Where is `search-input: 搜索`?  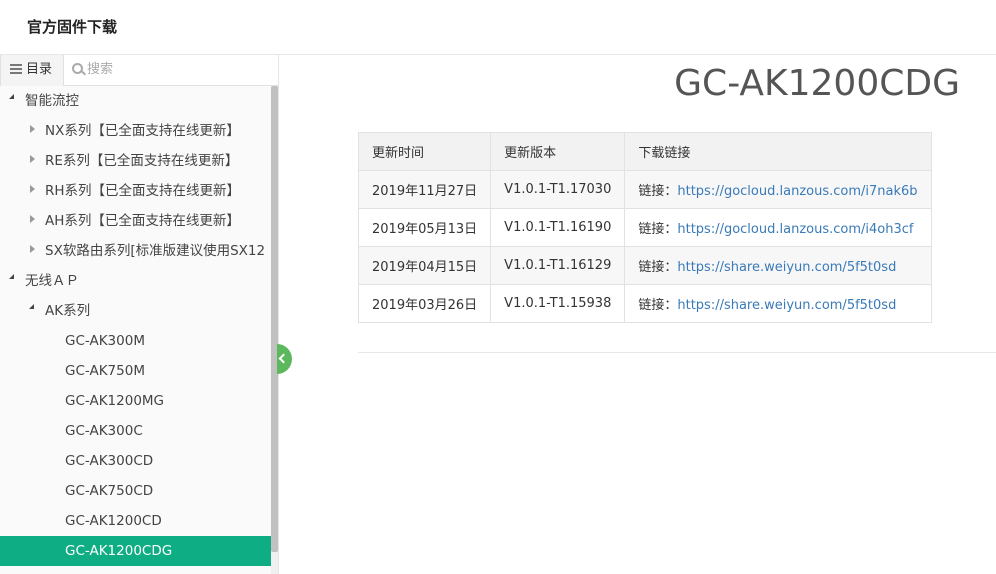 search-input: 搜索 is located at coordinates (172, 70).